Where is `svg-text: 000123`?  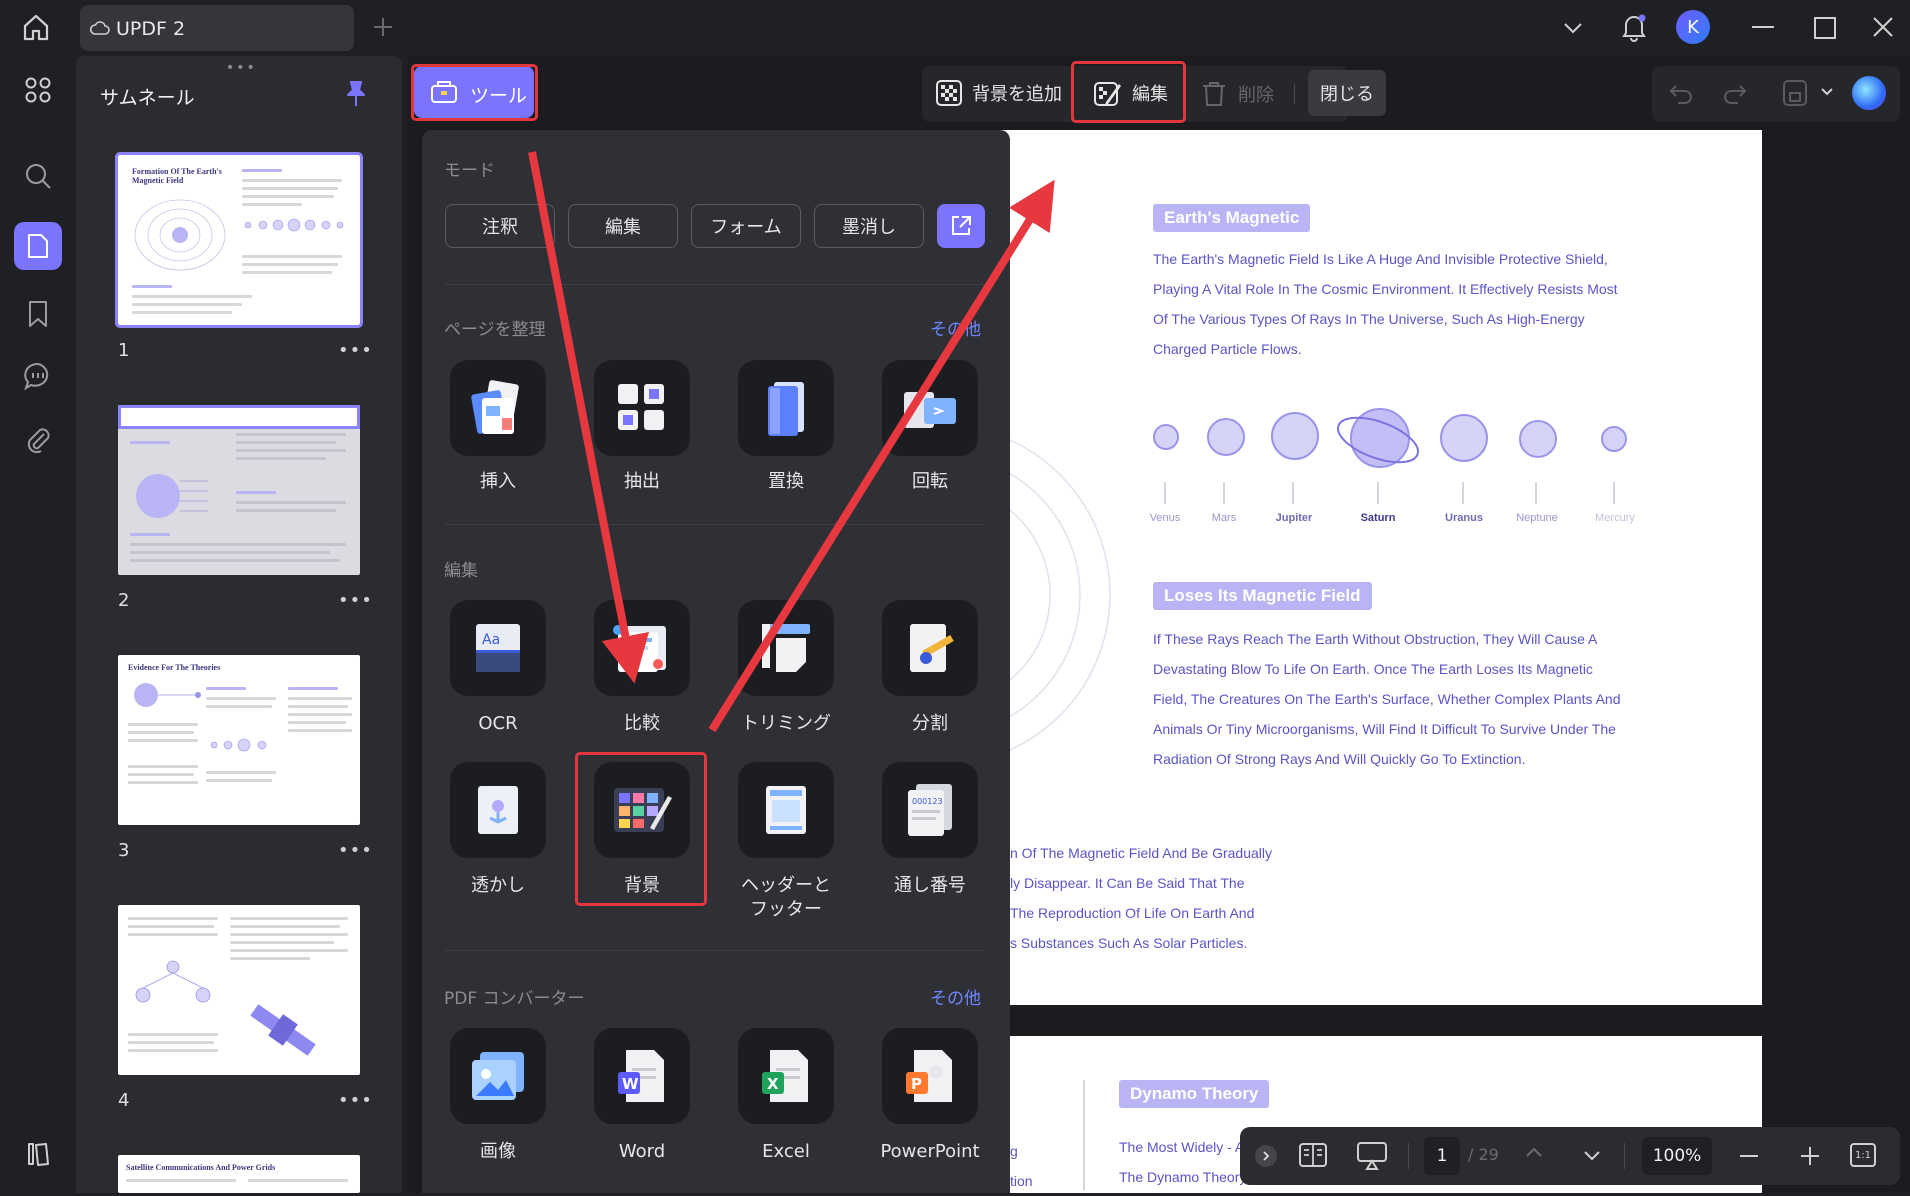
svg-text: 000123 is located at coordinates (927, 801).